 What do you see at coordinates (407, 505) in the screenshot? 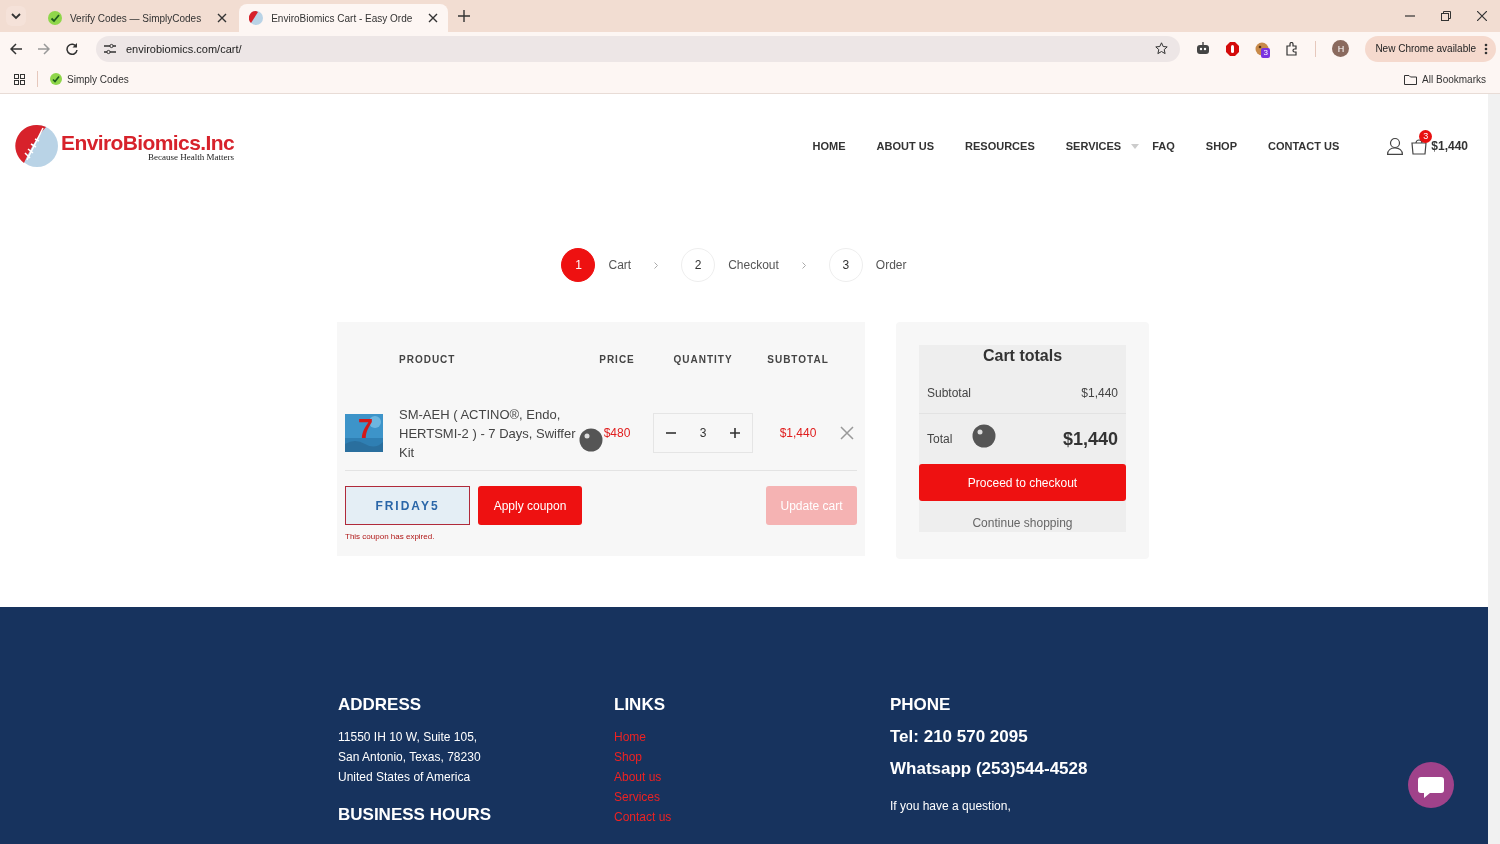
I see `coupon-field: FRIDAY5` at bounding box center [407, 505].